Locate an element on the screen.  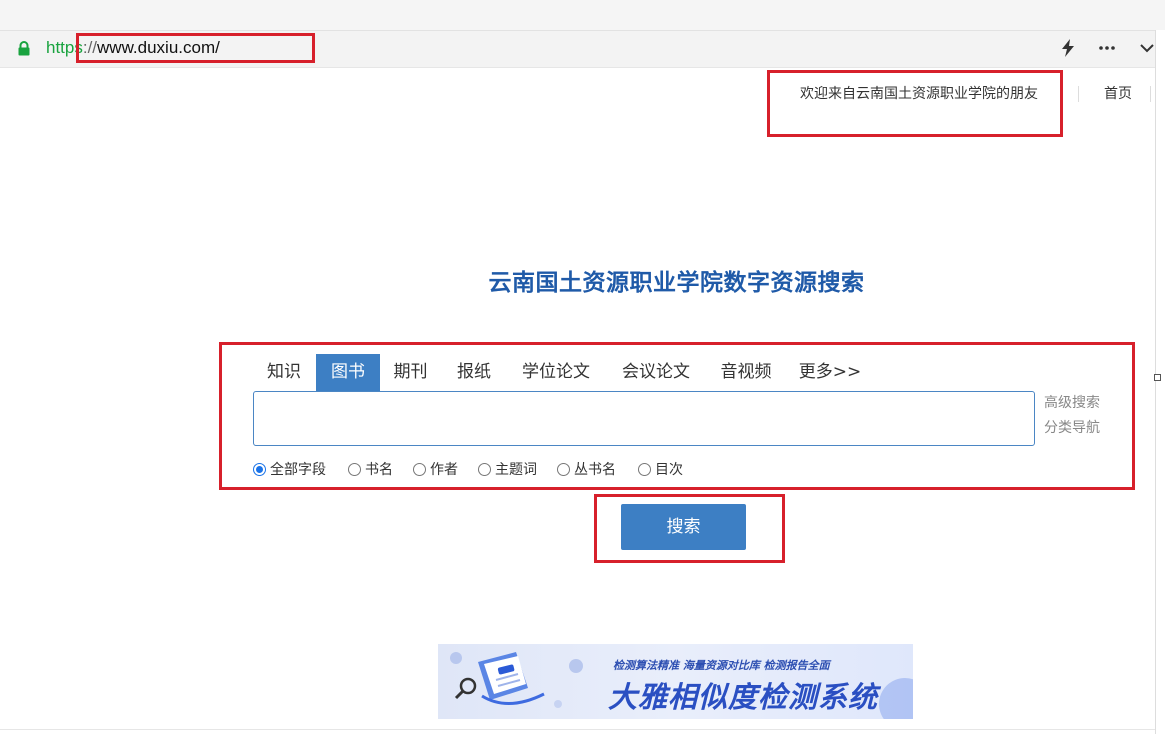
field-all-radio: 全部字段 is located at coordinates (289, 469).